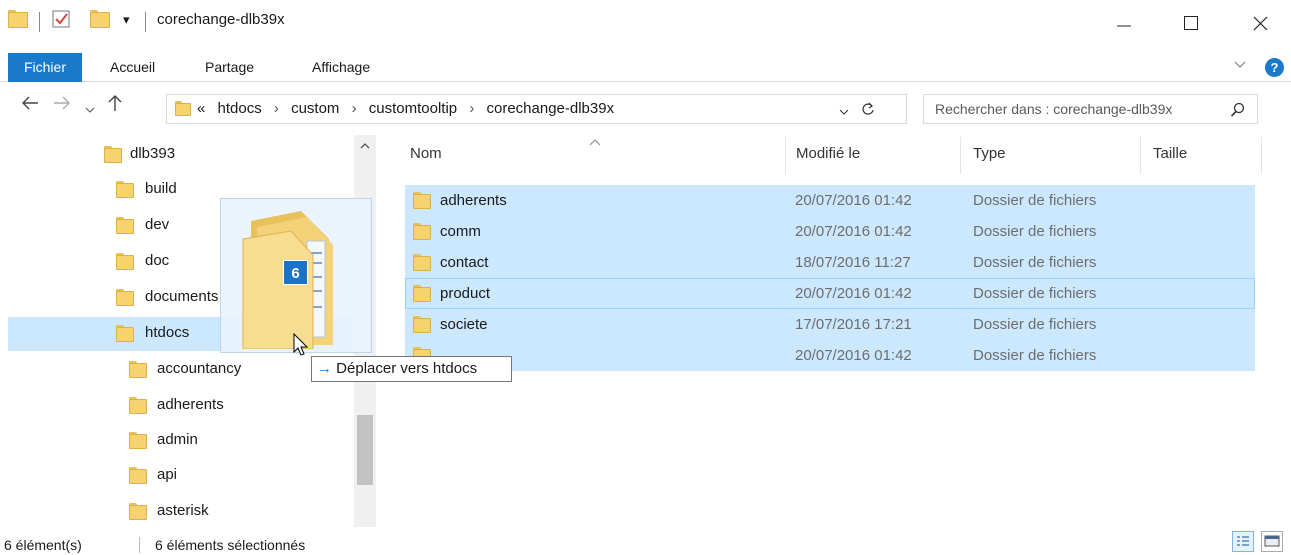 This screenshot has width=1291, height=555. I want to click on drag-tooltip: → Déplacer vers htdocs, so click(411, 369).